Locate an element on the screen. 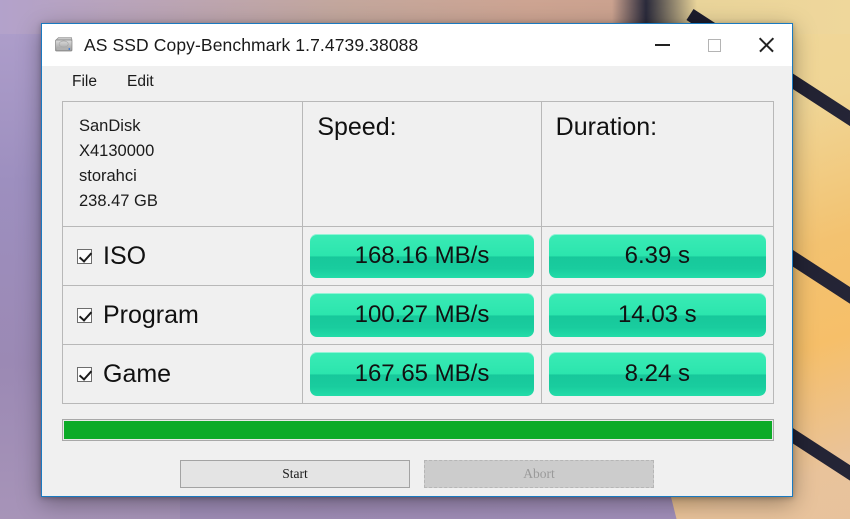  close-button is located at coordinates (766, 45).